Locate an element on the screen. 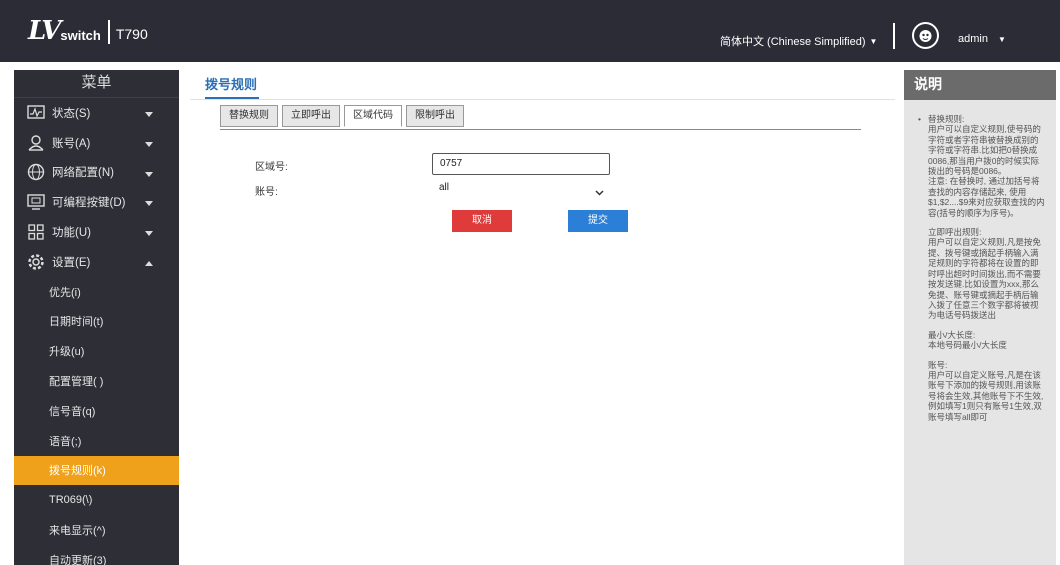 The height and width of the screenshot is (565, 1060). area-code-input: 0757 is located at coordinates (521, 164).